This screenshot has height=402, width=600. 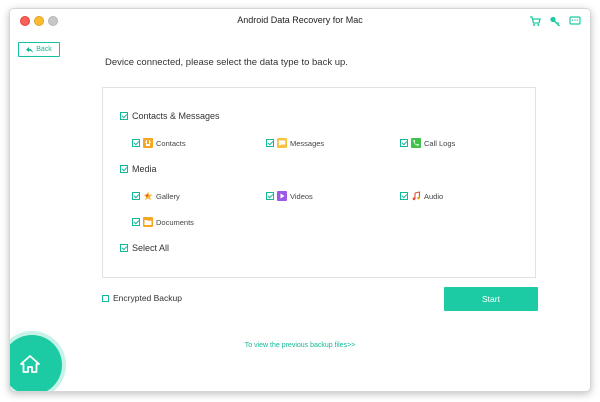 I want to click on back-arrow-icon, so click(x=30, y=49).